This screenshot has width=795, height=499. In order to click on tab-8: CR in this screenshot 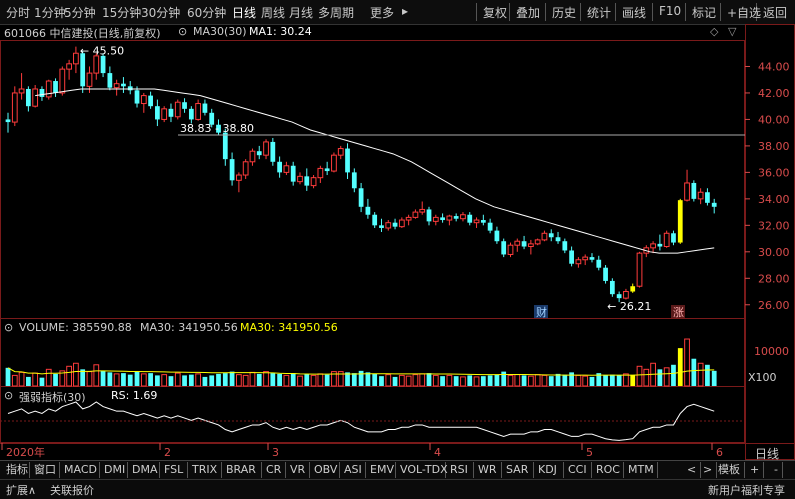, I will do `click(274, 470)`.